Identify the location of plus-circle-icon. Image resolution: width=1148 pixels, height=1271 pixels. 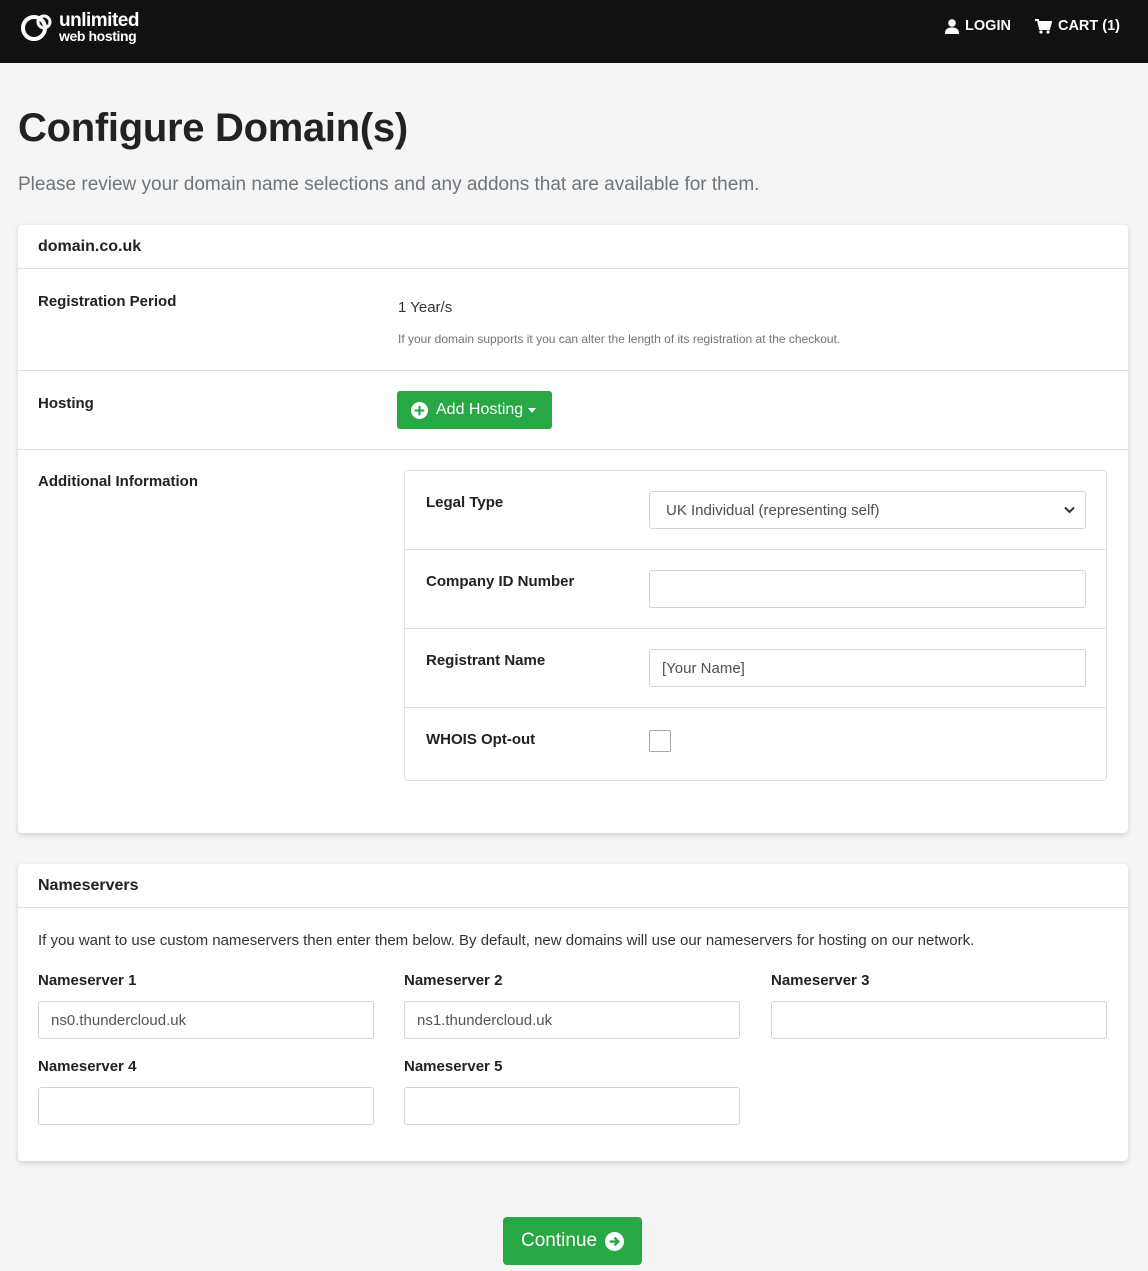
(419, 410).